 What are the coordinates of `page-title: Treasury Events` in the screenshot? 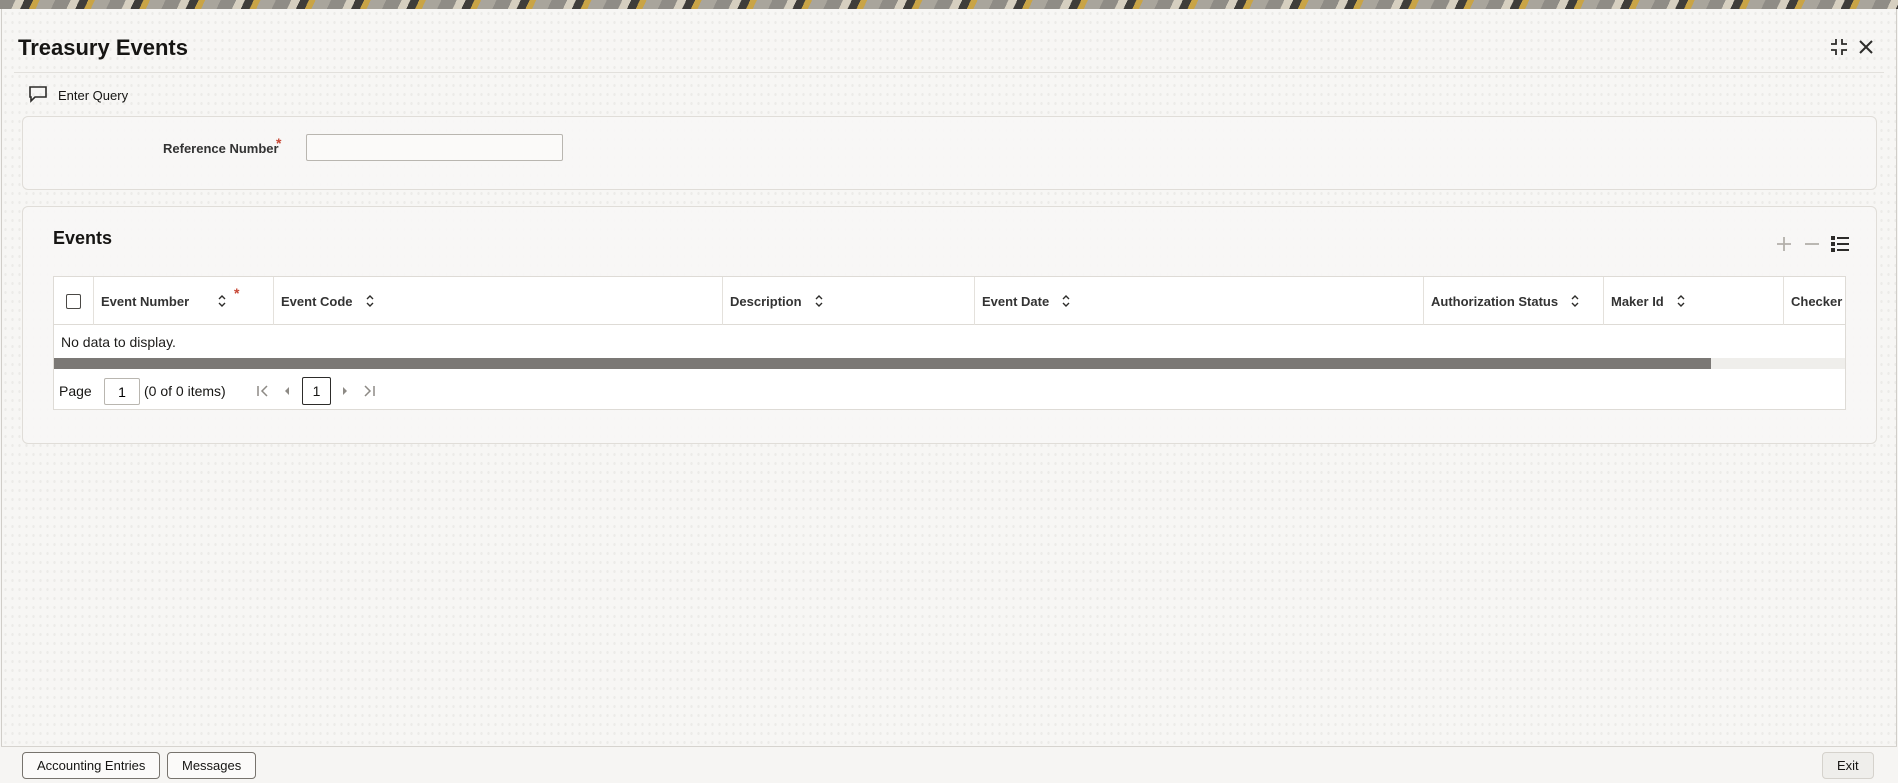 It's located at (103, 47).